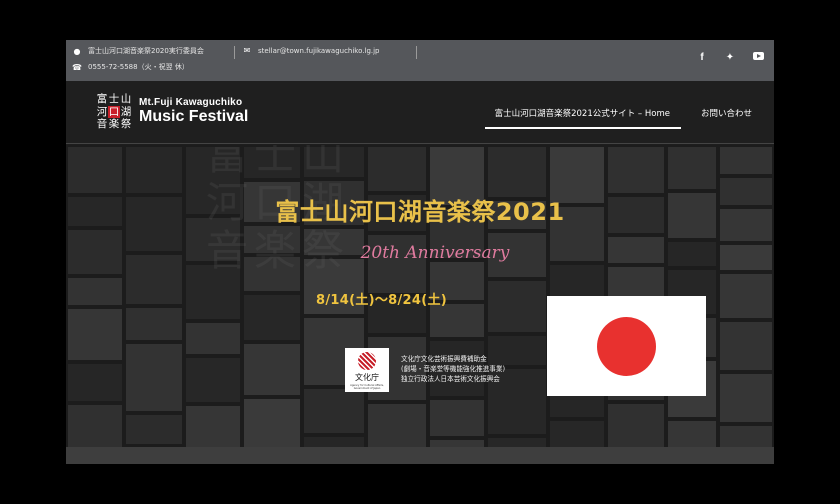 This screenshot has width=840, height=504. I want to click on festival-dates: 8/14(土)〜8/24(土), so click(382, 300).